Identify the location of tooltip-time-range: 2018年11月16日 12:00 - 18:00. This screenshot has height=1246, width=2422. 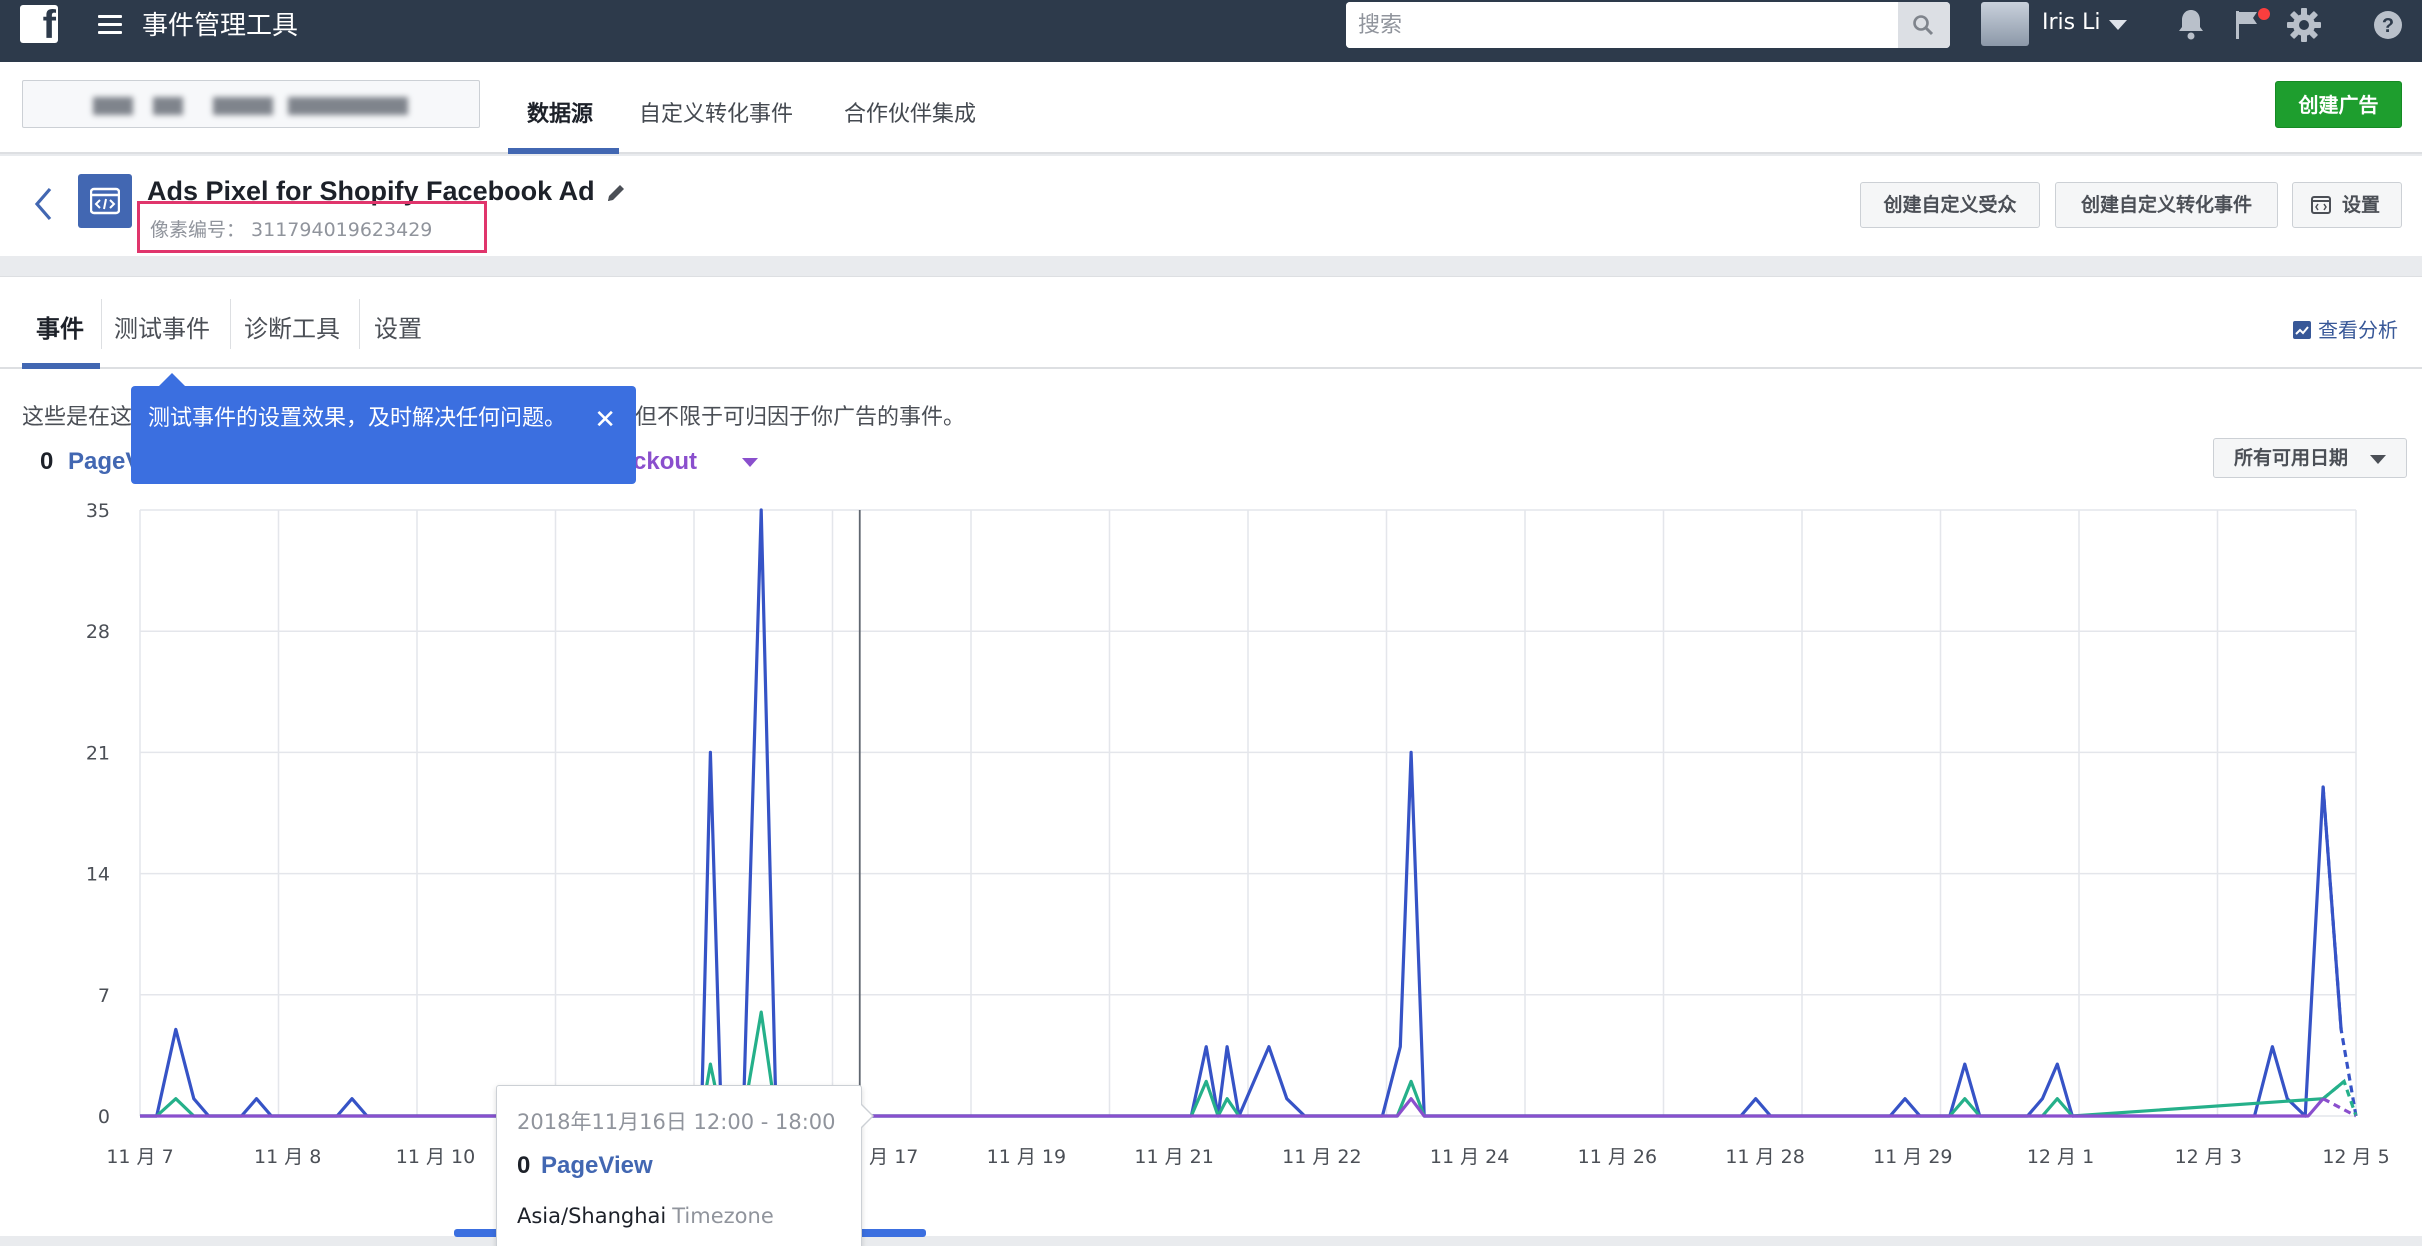
(676, 1122).